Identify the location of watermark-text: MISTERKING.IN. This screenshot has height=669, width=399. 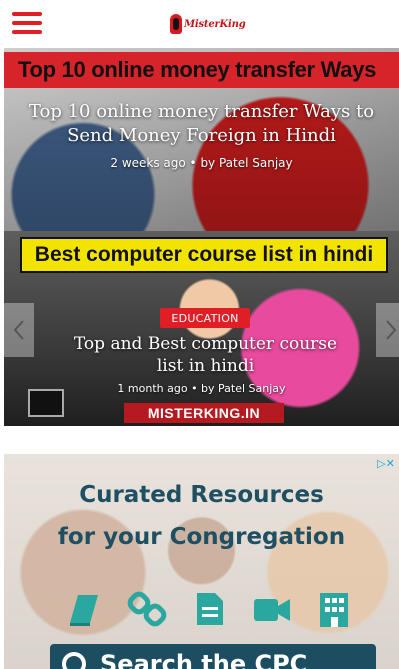
(204, 413).